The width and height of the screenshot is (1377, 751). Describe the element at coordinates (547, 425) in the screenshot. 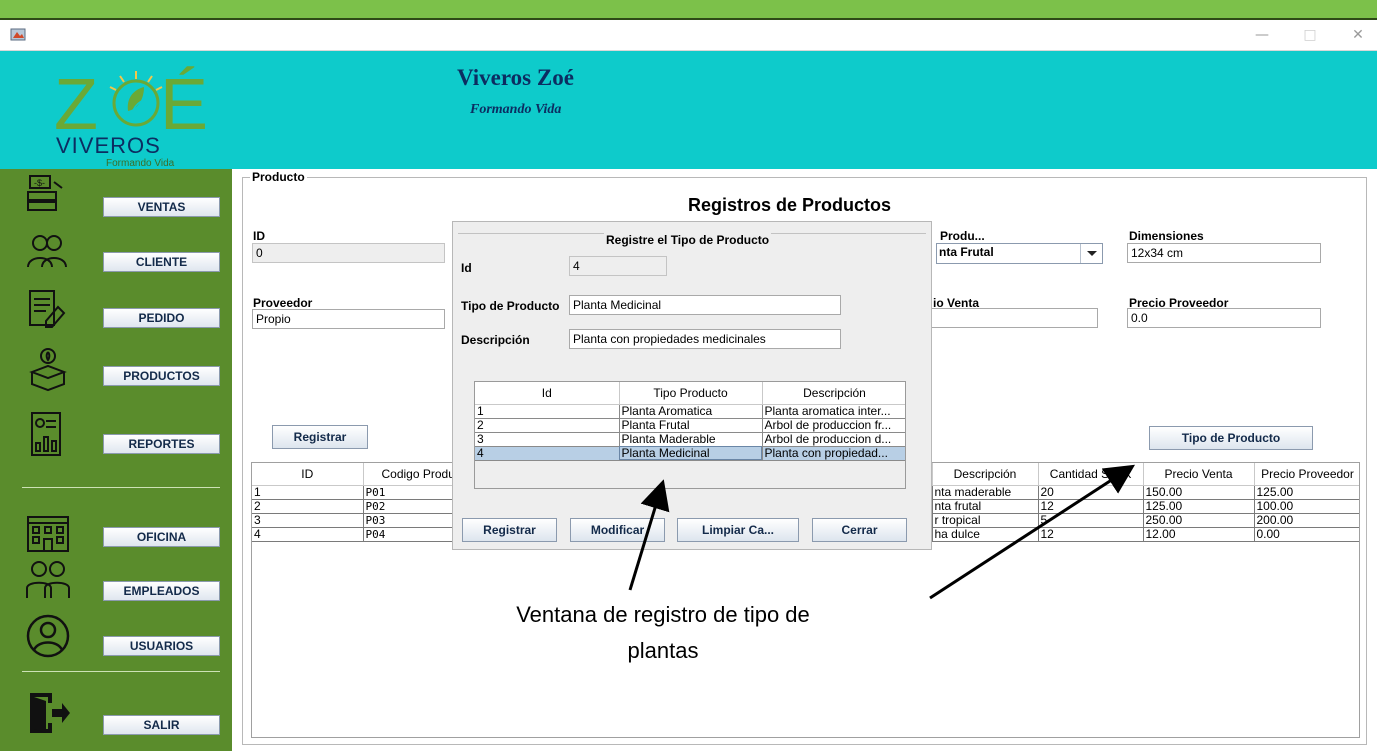

I see `cell-id: 2` at that location.